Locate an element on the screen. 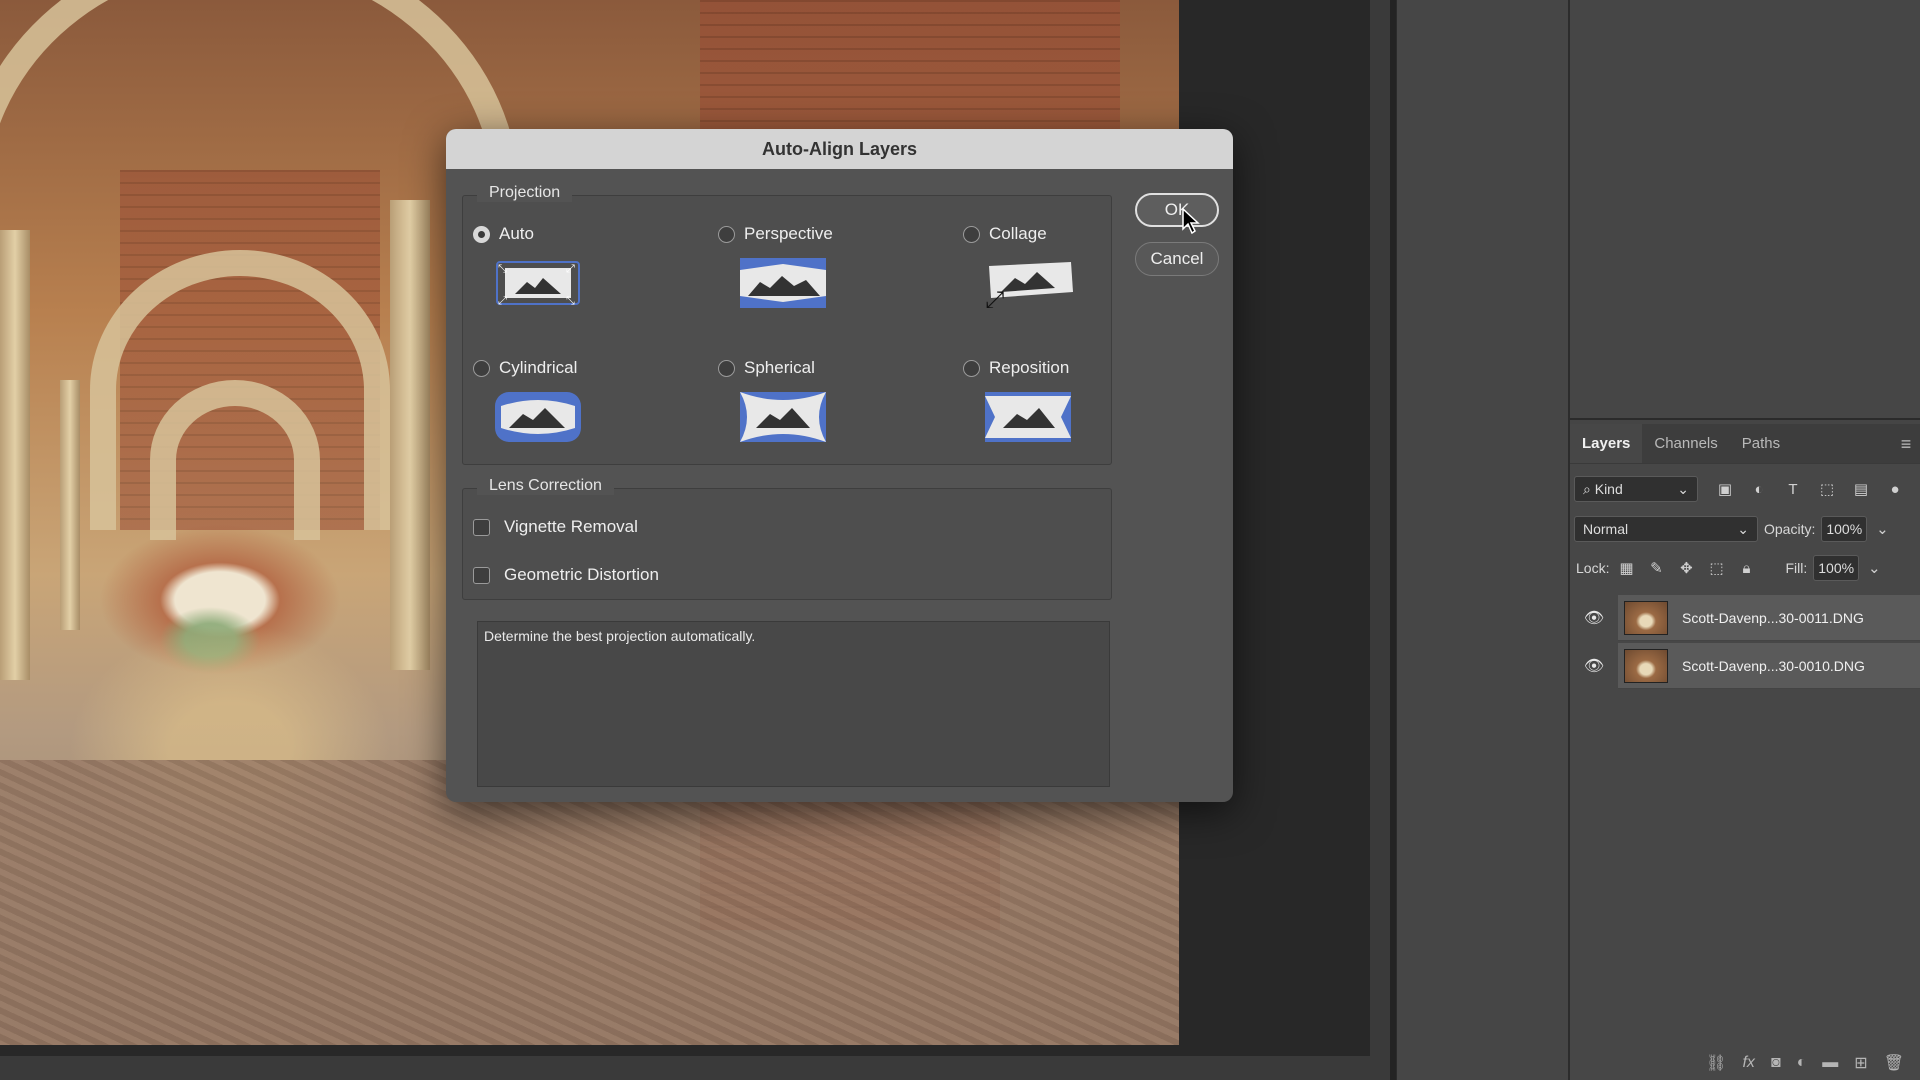  option-cylindrical-label: Cylindrical is located at coordinates (538, 367).